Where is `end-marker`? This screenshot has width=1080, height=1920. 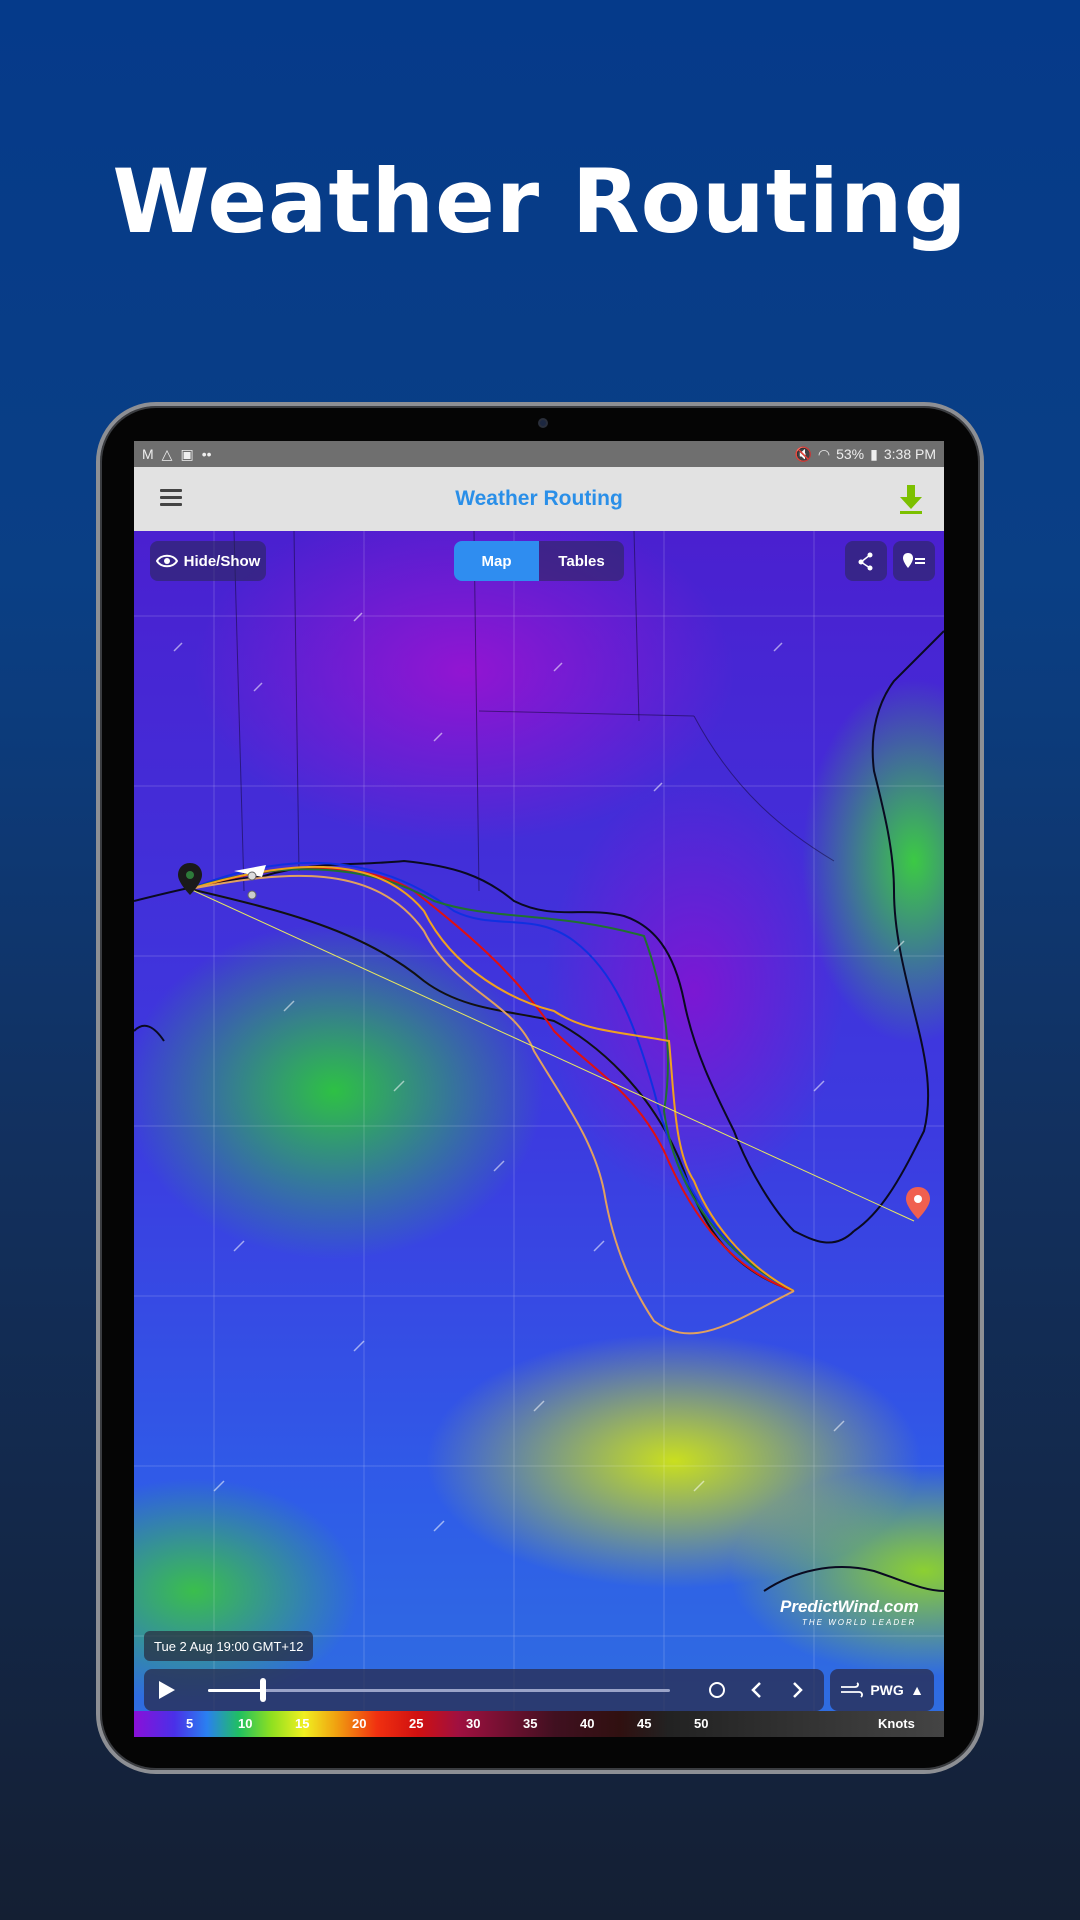 end-marker is located at coordinates (918, 1203).